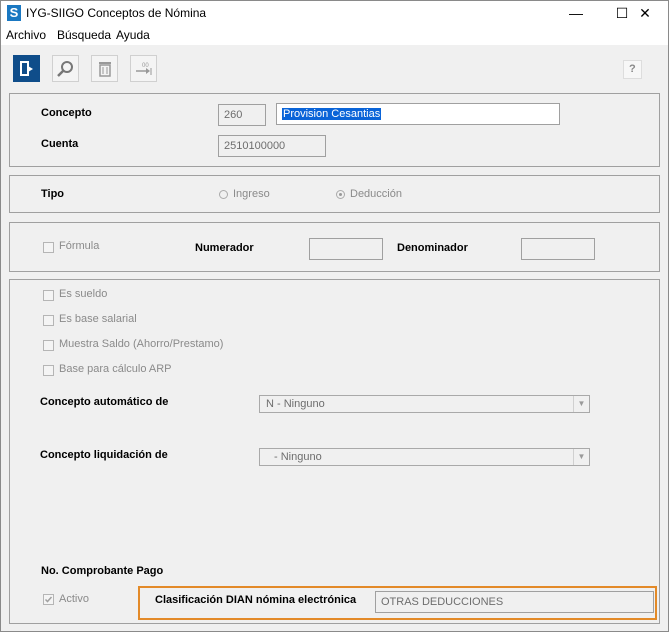  What do you see at coordinates (84, 35) in the screenshot?
I see `menu-busqueda: Búsqueda` at bounding box center [84, 35].